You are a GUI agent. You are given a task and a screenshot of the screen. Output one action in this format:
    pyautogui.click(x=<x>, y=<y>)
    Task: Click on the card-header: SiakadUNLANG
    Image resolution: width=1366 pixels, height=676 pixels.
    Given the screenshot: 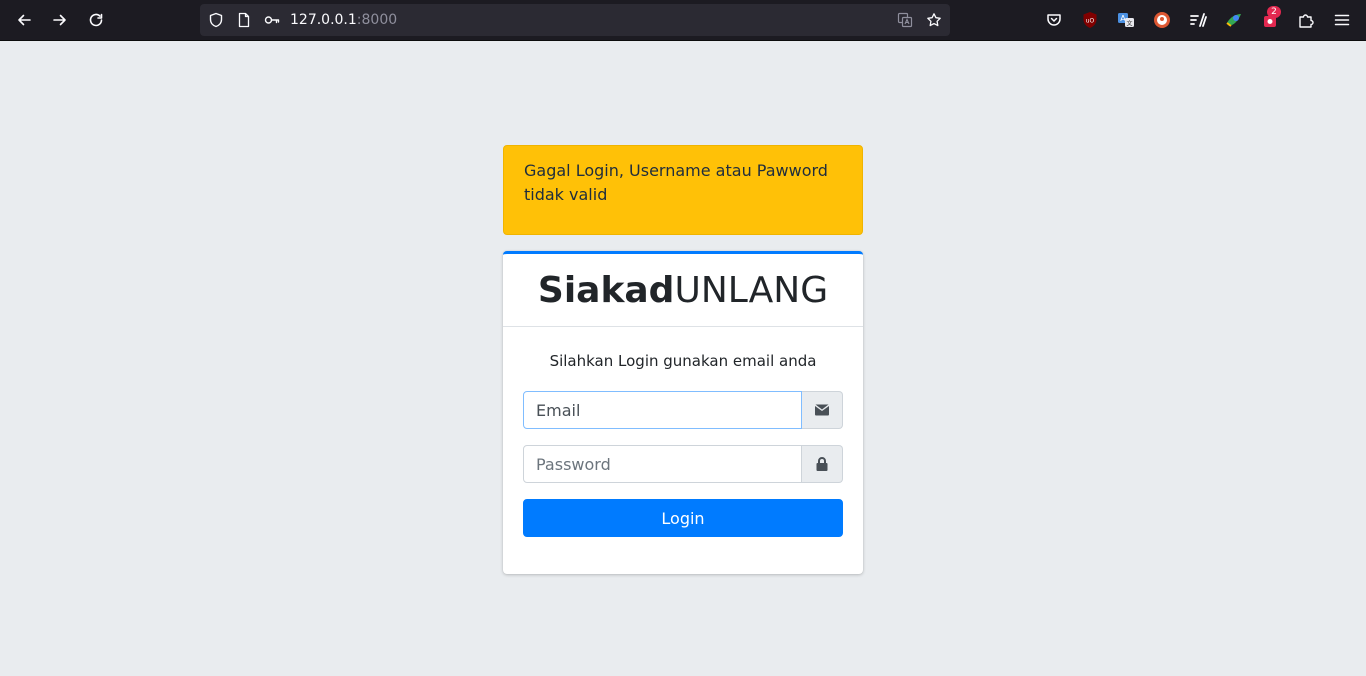 What is the action you would take?
    pyautogui.click(x=683, y=290)
    